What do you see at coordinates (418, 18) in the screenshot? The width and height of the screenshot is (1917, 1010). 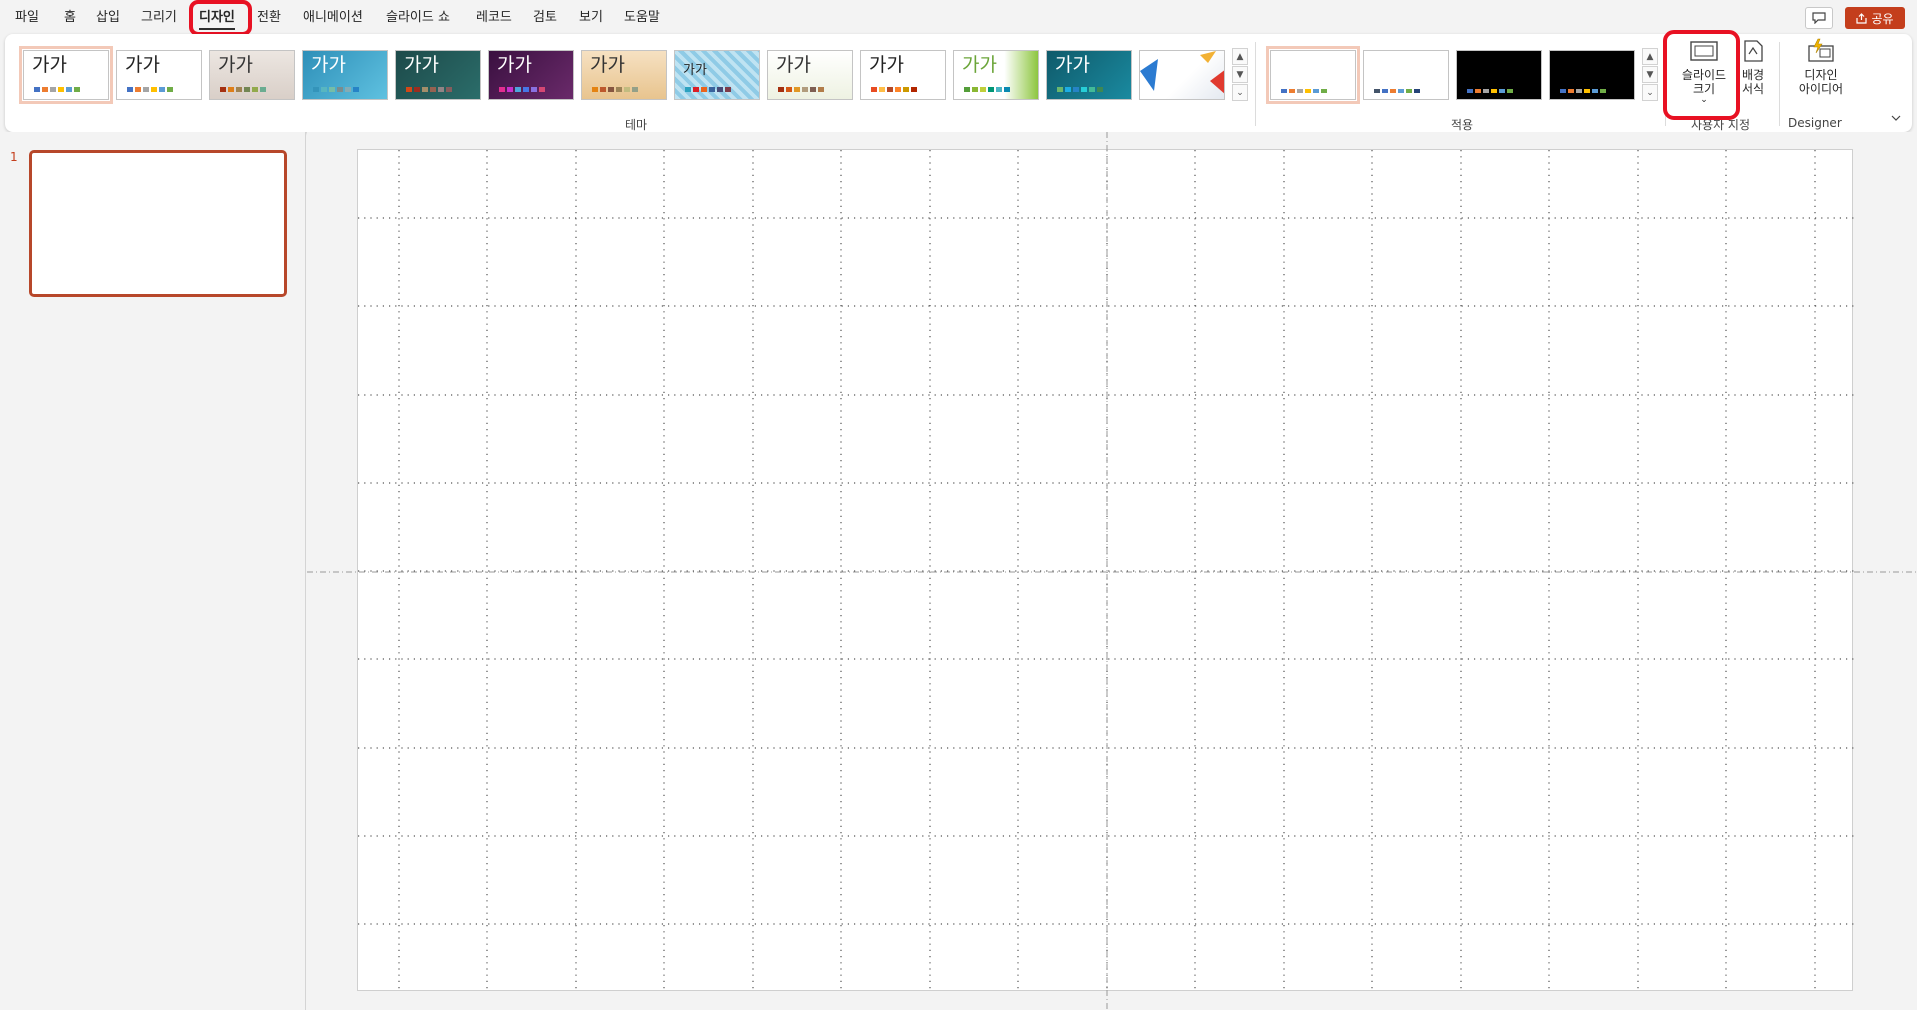 I see `tab-slide-show: 슬라이드 쇼` at bounding box center [418, 18].